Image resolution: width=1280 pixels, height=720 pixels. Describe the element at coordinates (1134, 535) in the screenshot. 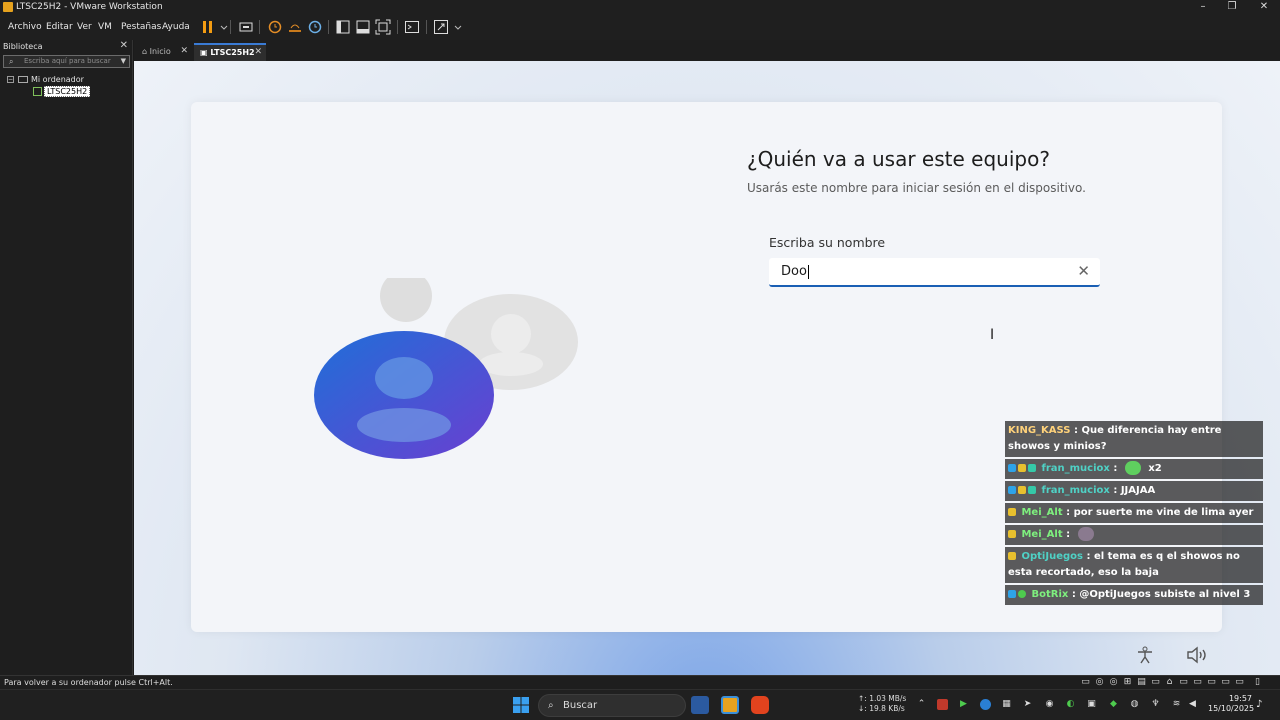

I see `chat-message: Mei_Alt :` at that location.